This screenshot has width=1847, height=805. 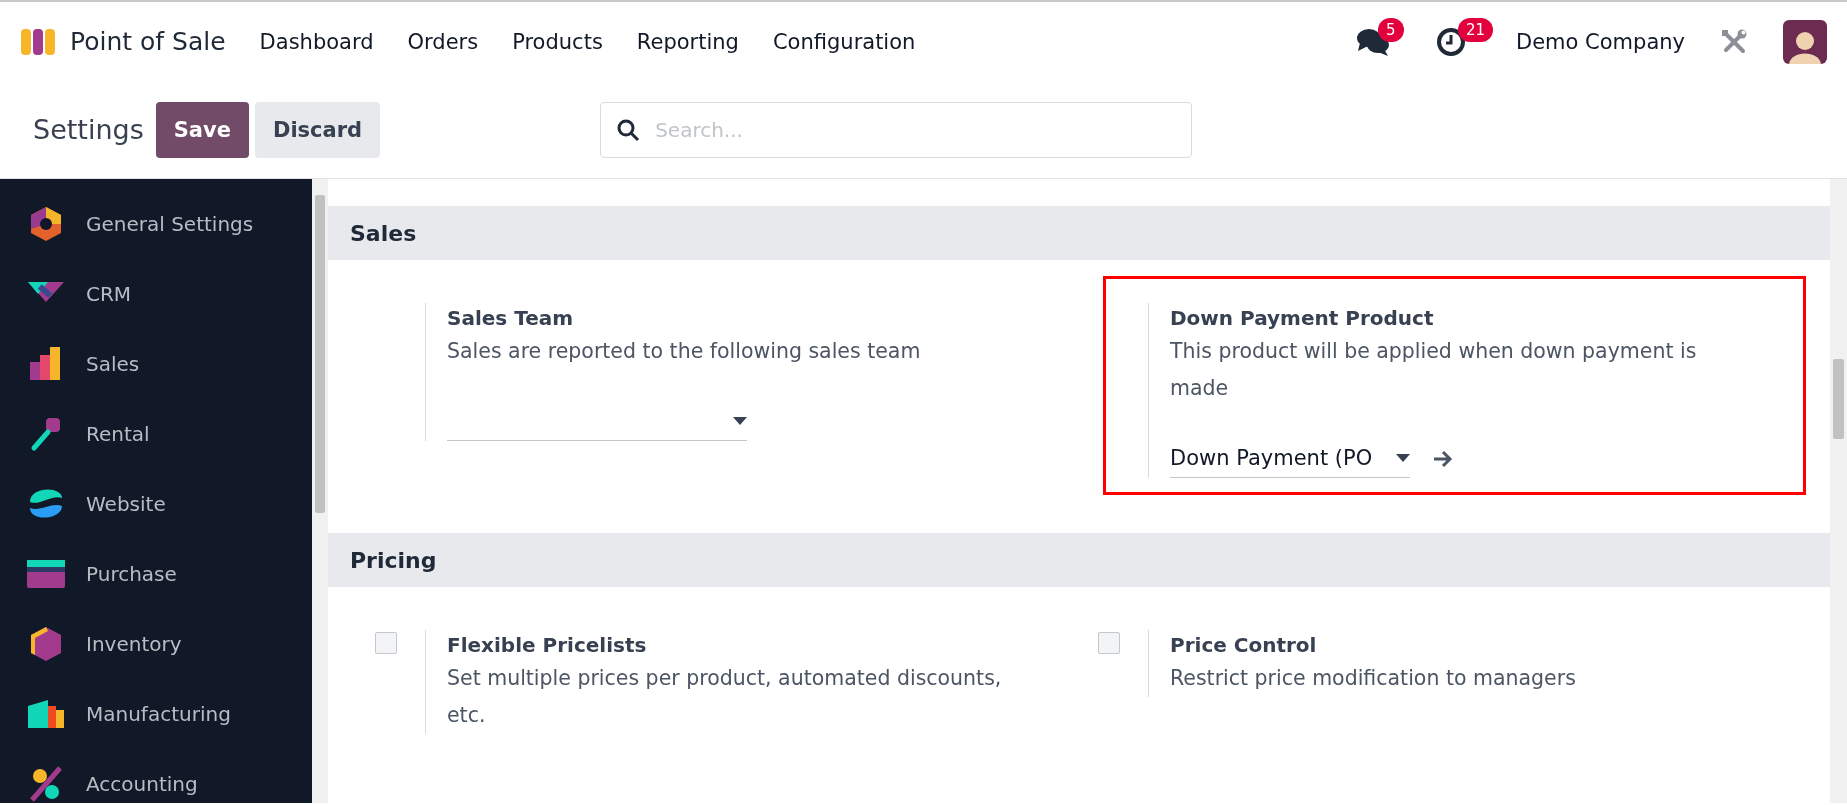 What do you see at coordinates (316, 41) in the screenshot?
I see `menu-item: Dashboard` at bounding box center [316, 41].